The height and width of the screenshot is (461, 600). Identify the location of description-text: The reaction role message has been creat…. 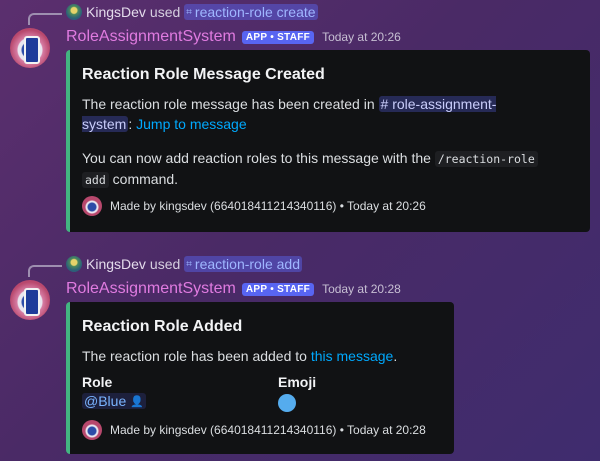
(228, 104).